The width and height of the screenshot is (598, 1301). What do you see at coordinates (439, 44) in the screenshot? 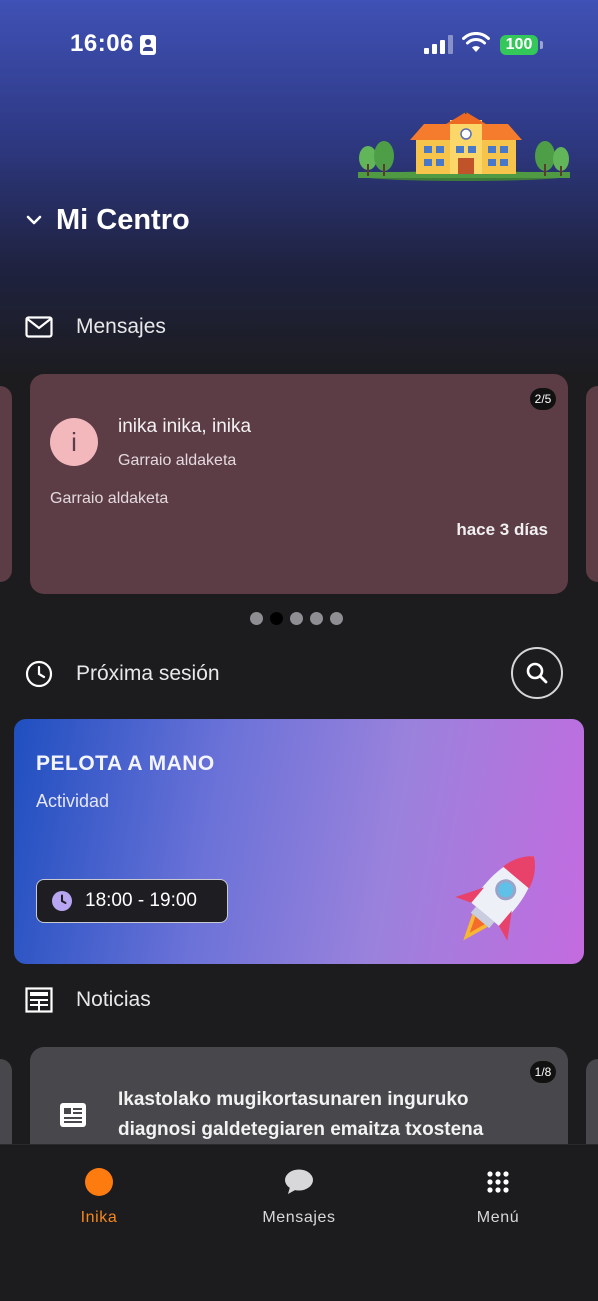
I see `cellular-signal-icon` at bounding box center [439, 44].